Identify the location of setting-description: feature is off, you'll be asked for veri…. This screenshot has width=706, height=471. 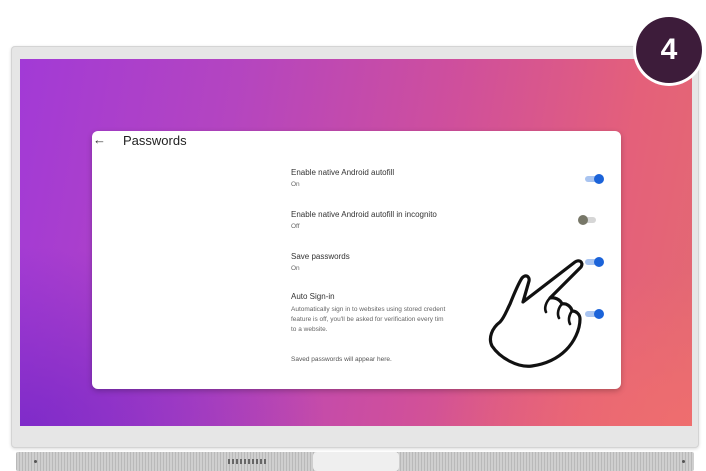
(367, 319).